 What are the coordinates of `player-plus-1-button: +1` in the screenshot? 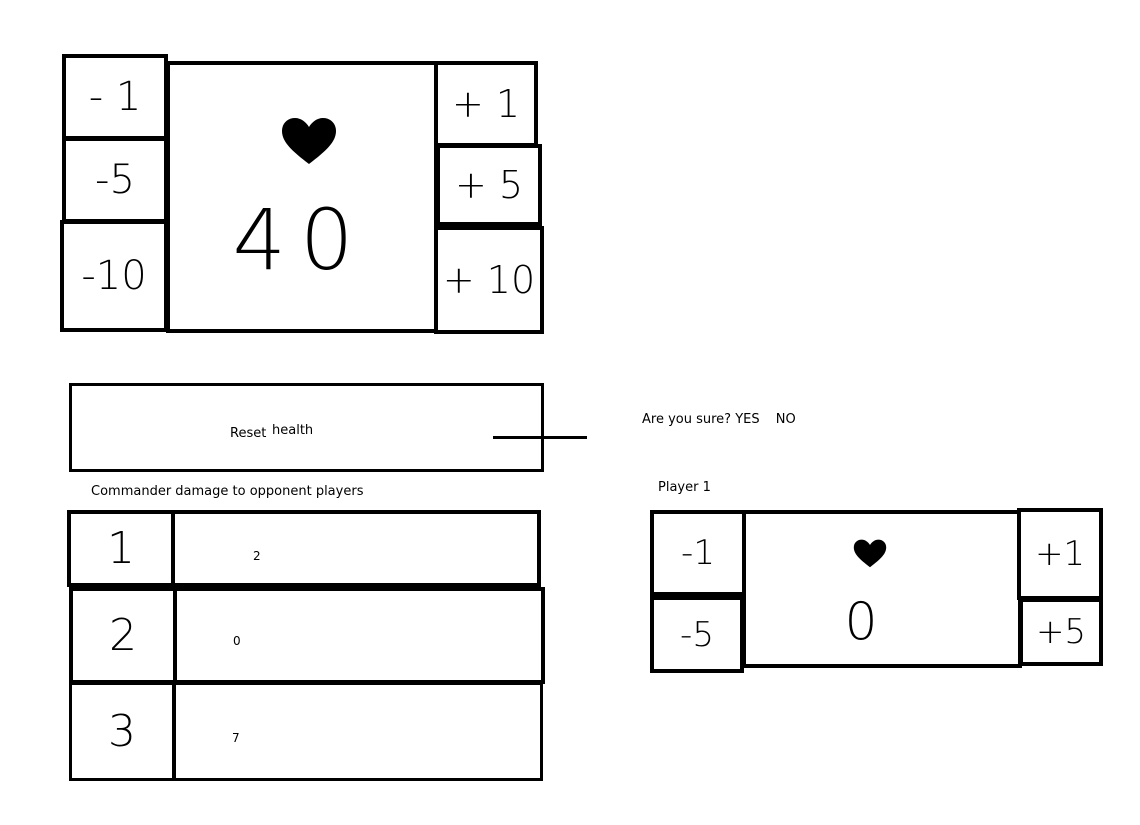 It's located at (1060, 554).